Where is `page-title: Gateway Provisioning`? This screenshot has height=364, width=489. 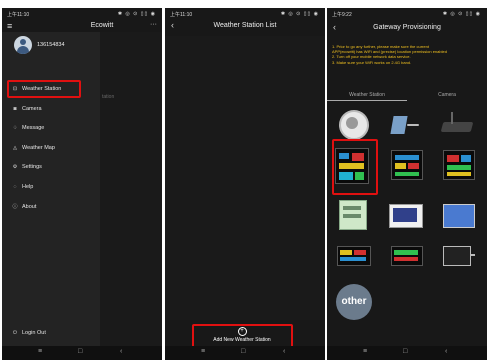
page-title: Gateway Provisioning is located at coordinates (407, 27).